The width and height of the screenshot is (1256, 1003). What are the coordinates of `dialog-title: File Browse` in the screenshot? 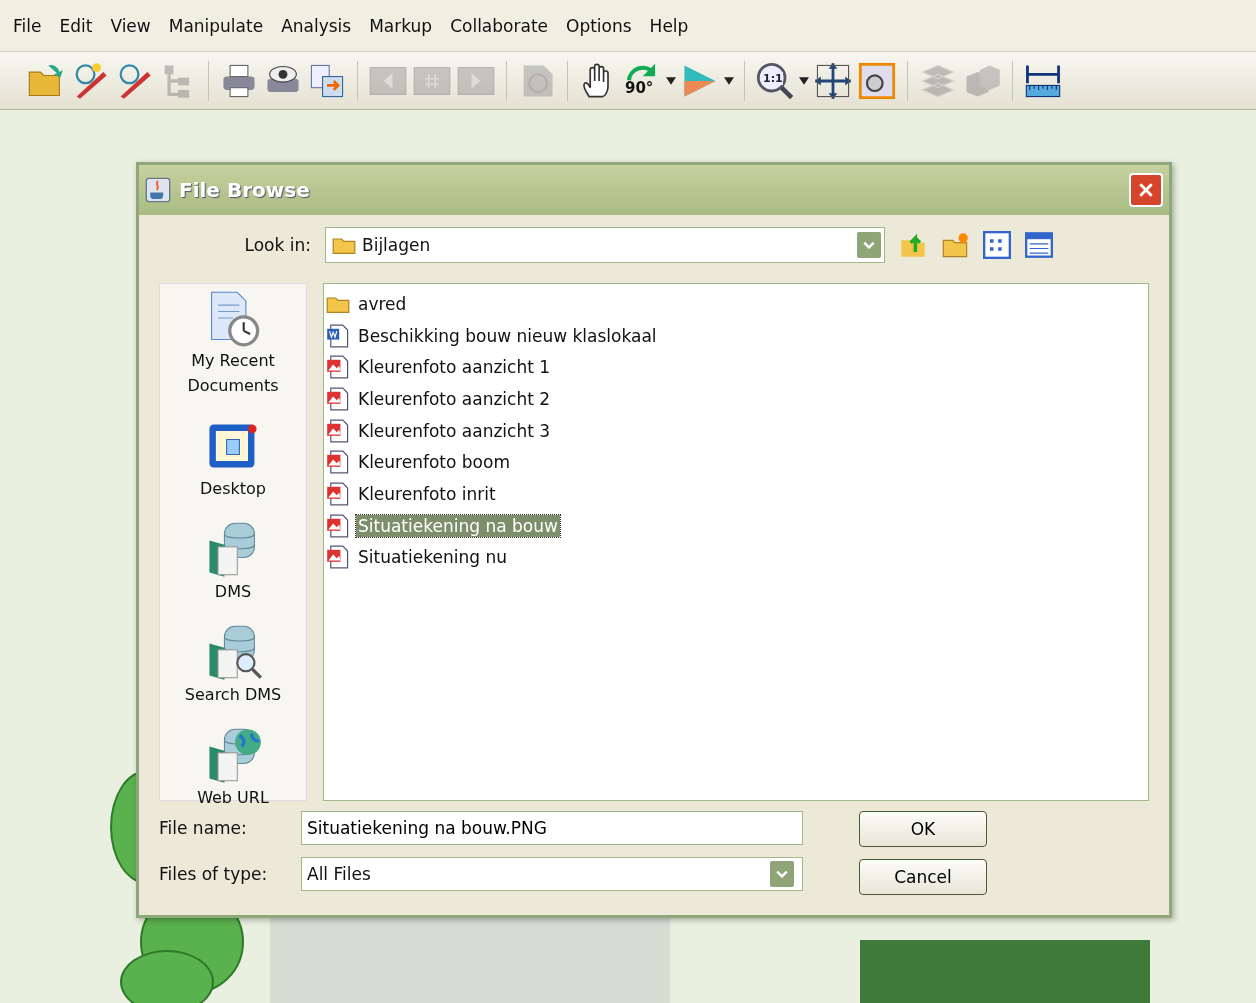 It's located at (245, 190).